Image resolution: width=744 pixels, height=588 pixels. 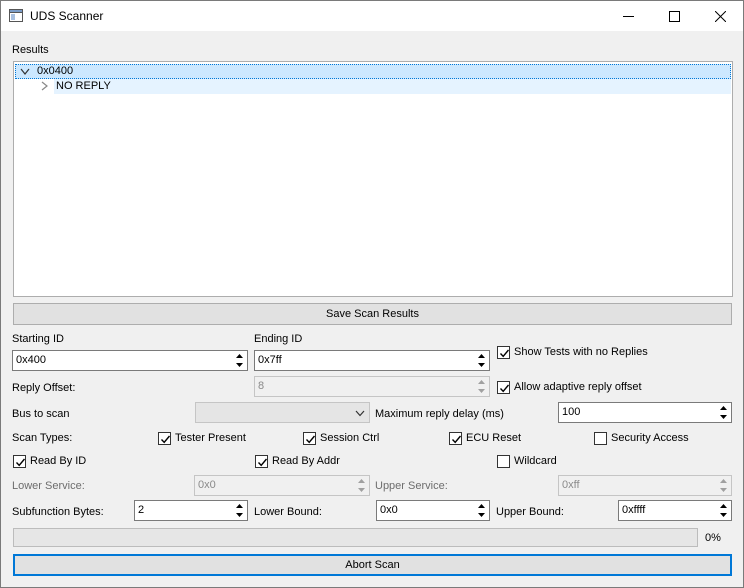 What do you see at coordinates (44, 388) in the screenshot?
I see `reply-offset-label: Reply Offset:` at bounding box center [44, 388].